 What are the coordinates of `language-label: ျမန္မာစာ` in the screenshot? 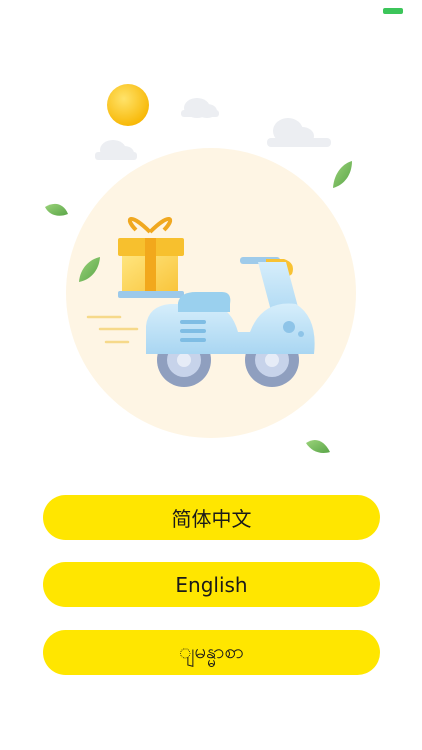 It's located at (211, 650).